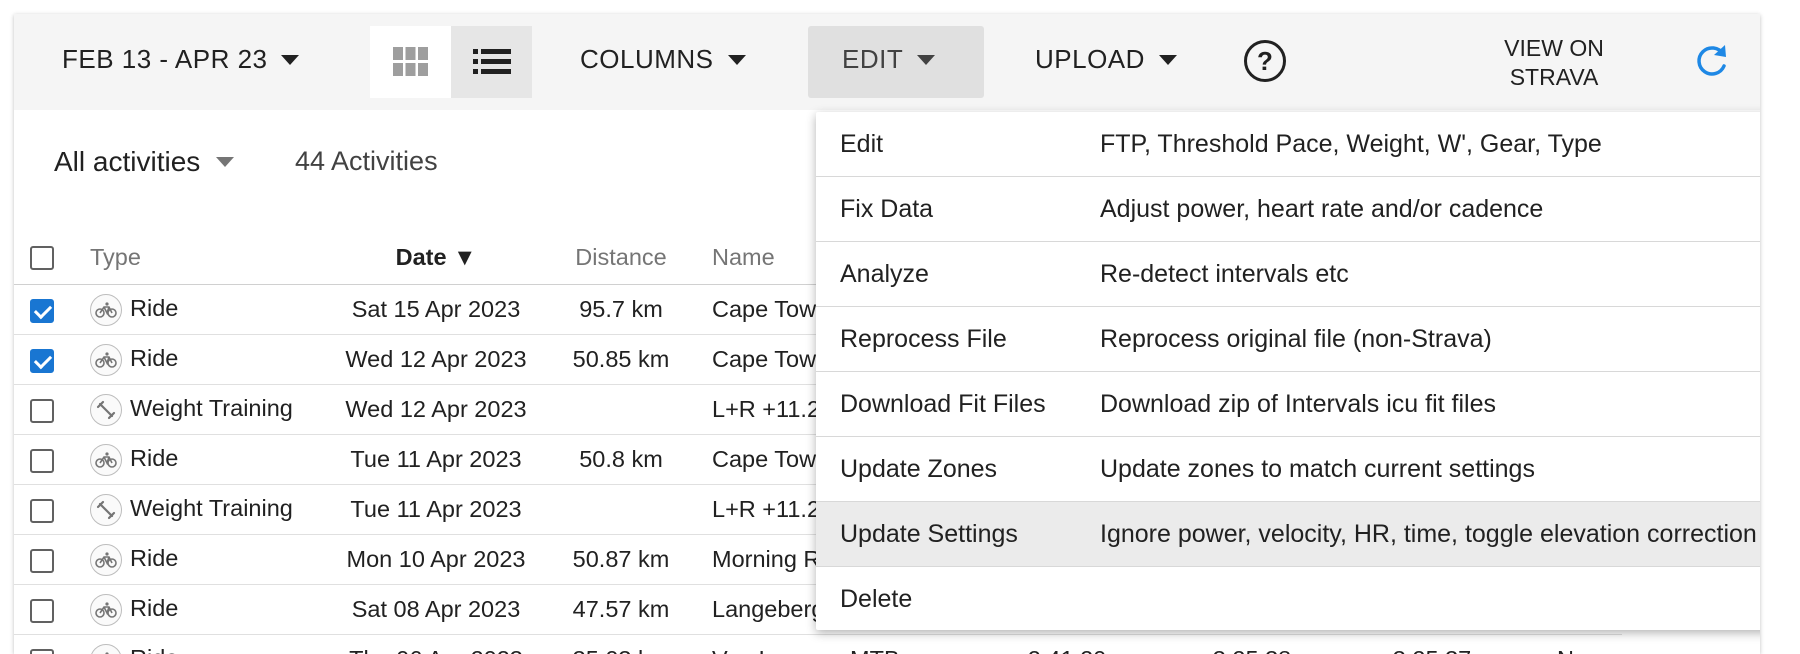 The height and width of the screenshot is (654, 1800). Describe the element at coordinates (1430, 404) in the screenshot. I see `edit-menu-item-desc: Download zip of Intervals icu fit files` at that location.